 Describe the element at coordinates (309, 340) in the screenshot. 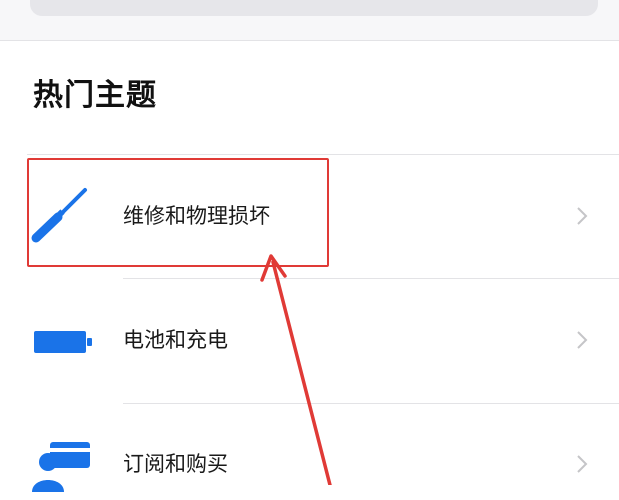

I see `topic-row-battery: 电池和充电` at that location.